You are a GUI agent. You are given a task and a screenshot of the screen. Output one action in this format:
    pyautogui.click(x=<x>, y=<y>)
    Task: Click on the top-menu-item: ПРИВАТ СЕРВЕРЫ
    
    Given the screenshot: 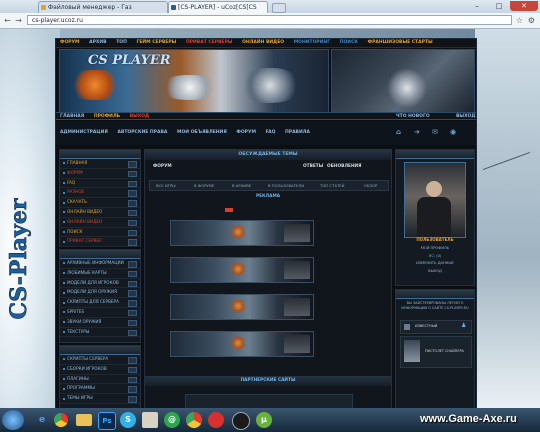 What is the action you would take?
    pyautogui.click(x=209, y=43)
    